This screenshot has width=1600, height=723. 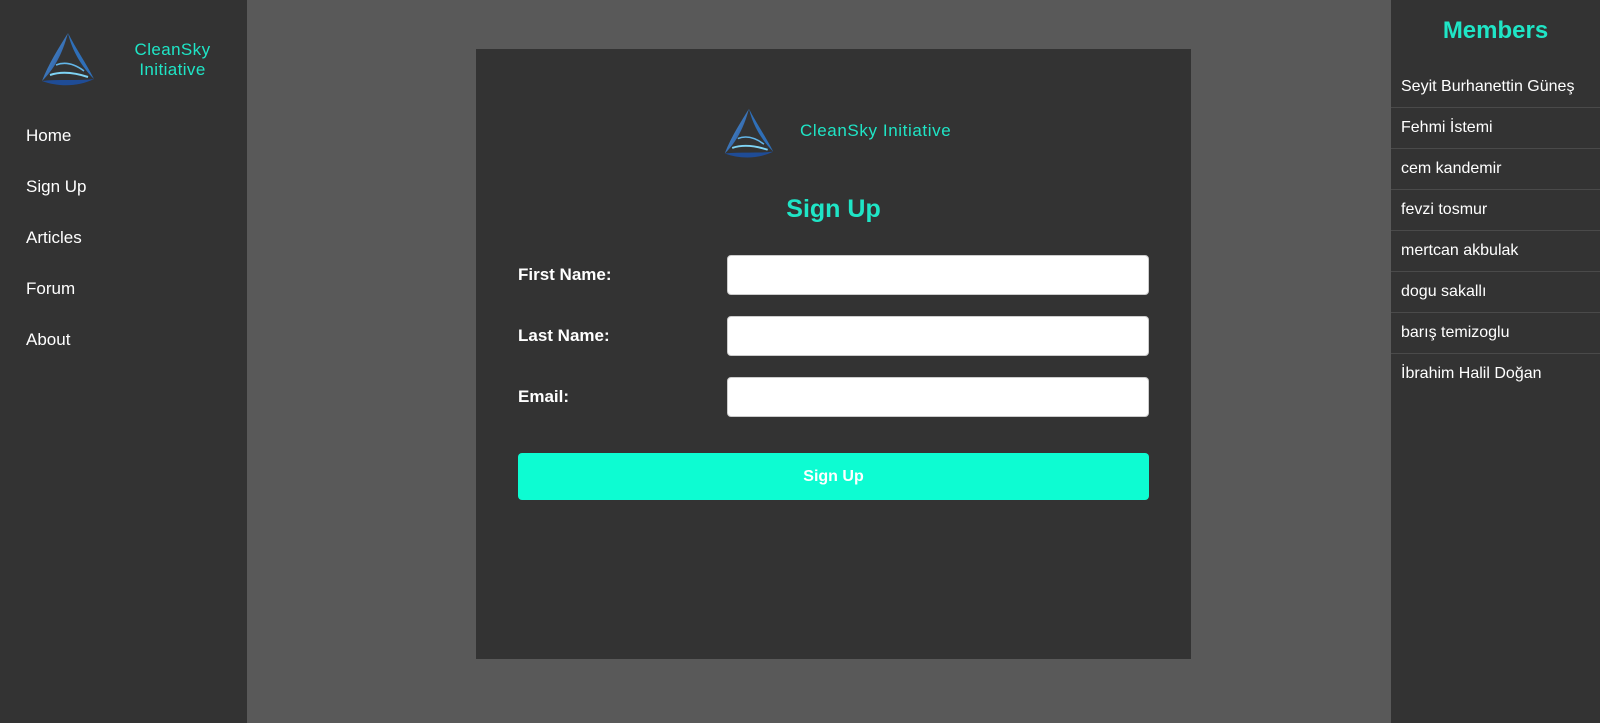 I want to click on email-label: Email:, so click(x=544, y=396).